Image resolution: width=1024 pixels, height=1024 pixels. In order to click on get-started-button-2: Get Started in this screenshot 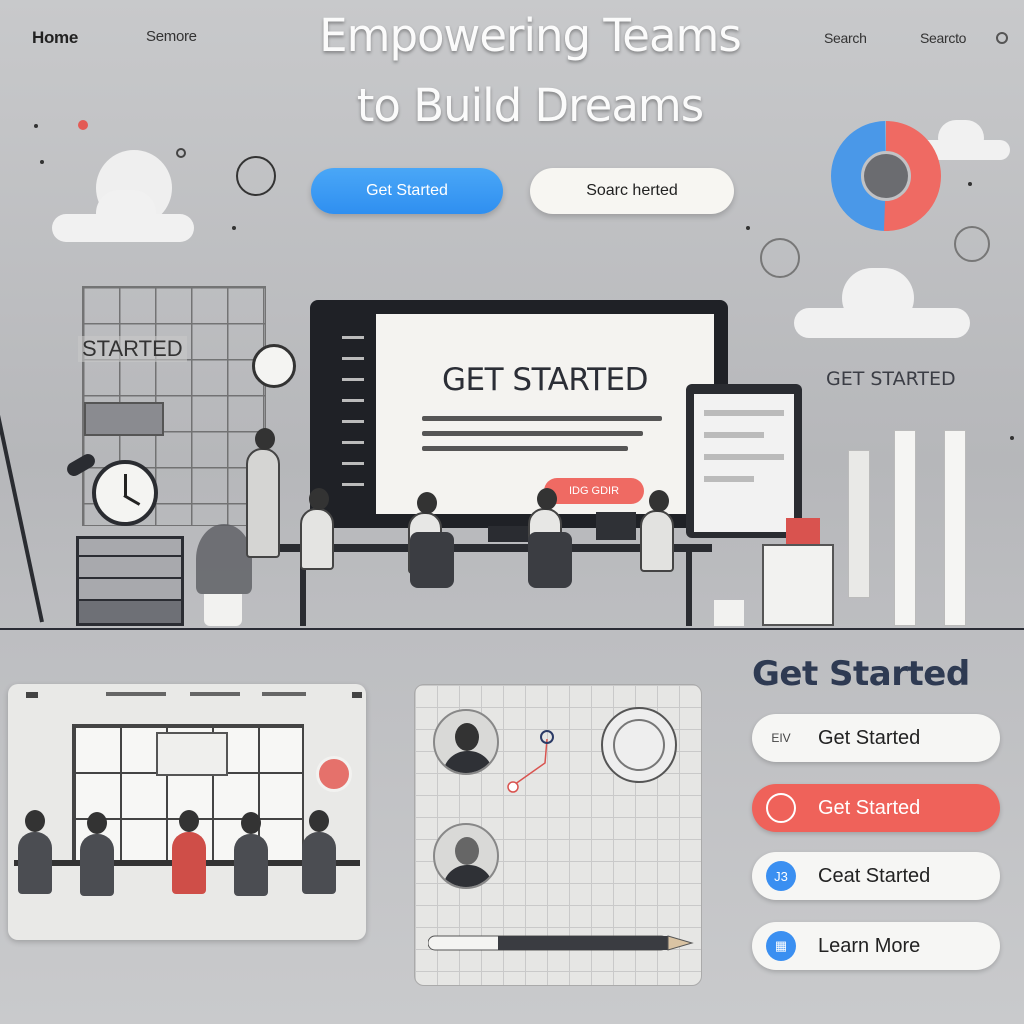, I will do `click(876, 808)`.